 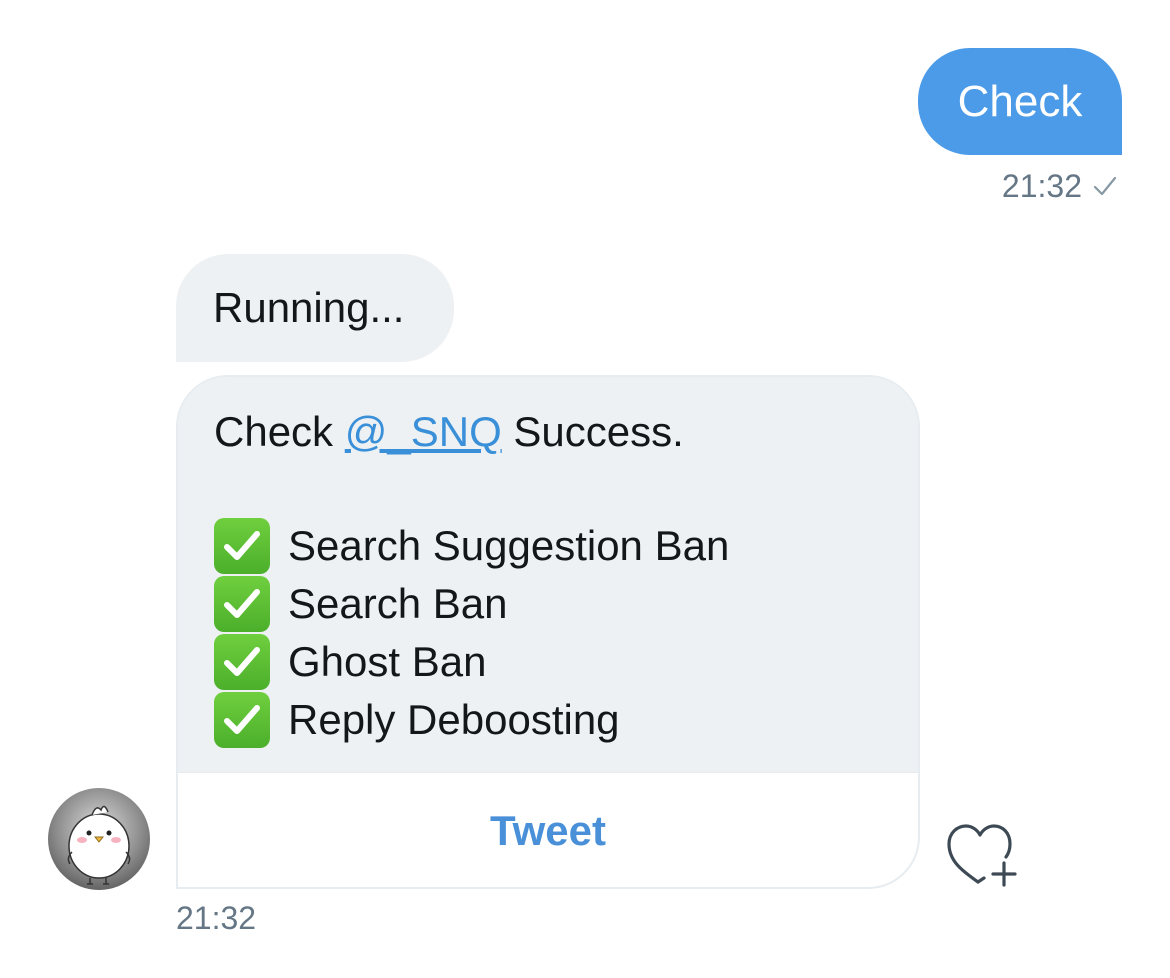 I want to click on sent-check-icon, so click(x=1105, y=186).